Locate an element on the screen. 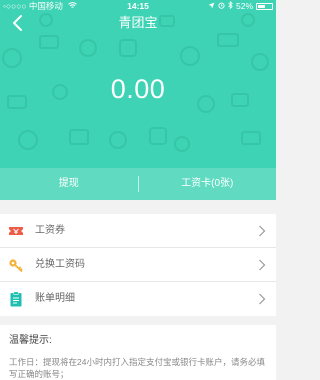  clipboard-icon is located at coordinates (16, 299).